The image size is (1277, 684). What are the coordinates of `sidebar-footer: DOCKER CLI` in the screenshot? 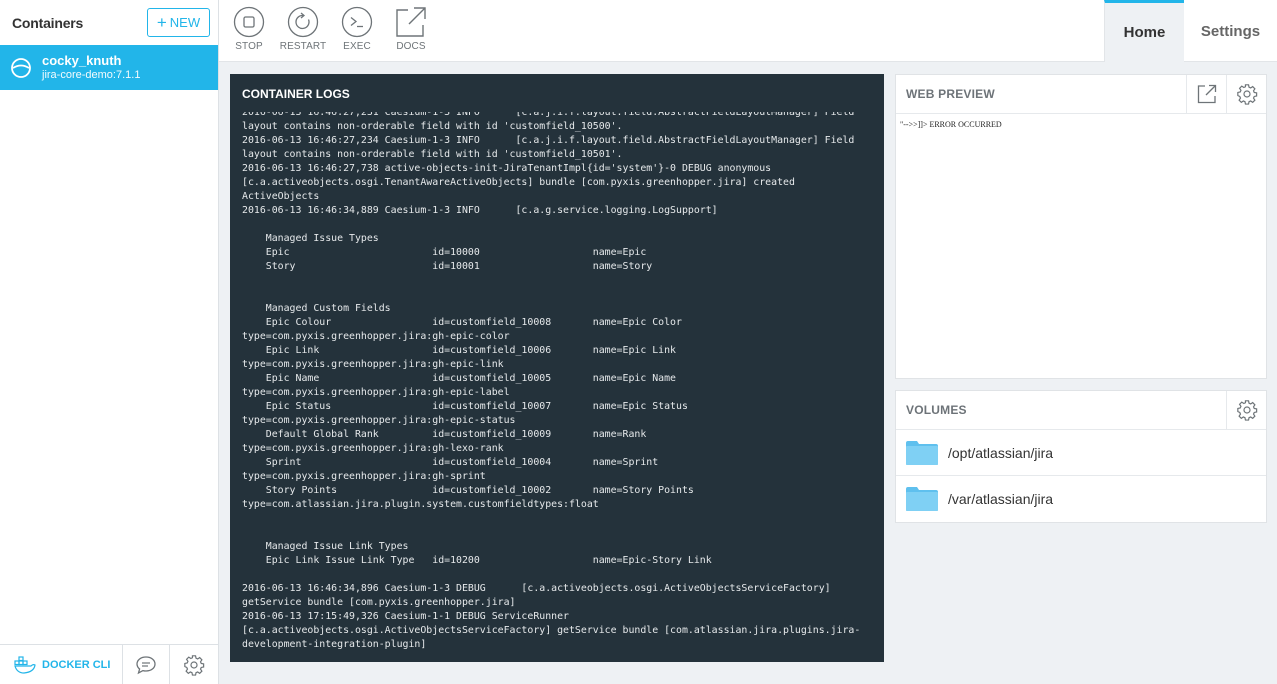 It's located at (109, 664).